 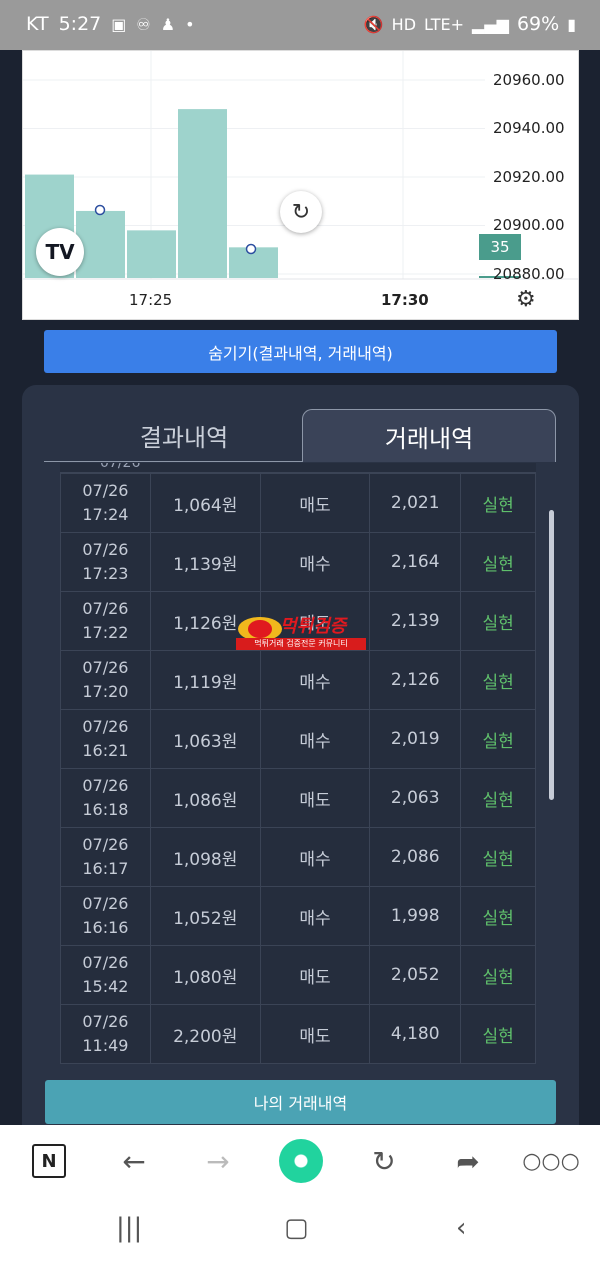 What do you see at coordinates (551, 655) in the screenshot?
I see `scrollbar-thumb` at bounding box center [551, 655].